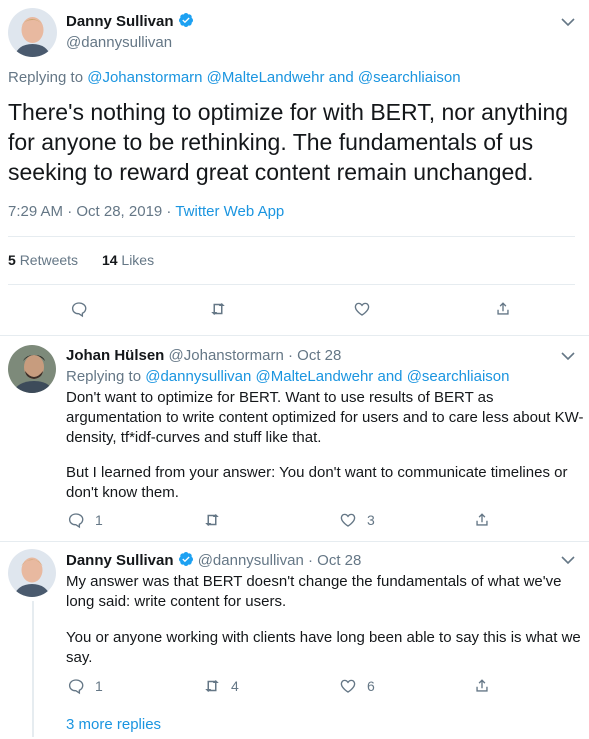 The width and height of the screenshot is (589, 739). What do you see at coordinates (357, 686) in the screenshot?
I see `like-button: 6` at bounding box center [357, 686].